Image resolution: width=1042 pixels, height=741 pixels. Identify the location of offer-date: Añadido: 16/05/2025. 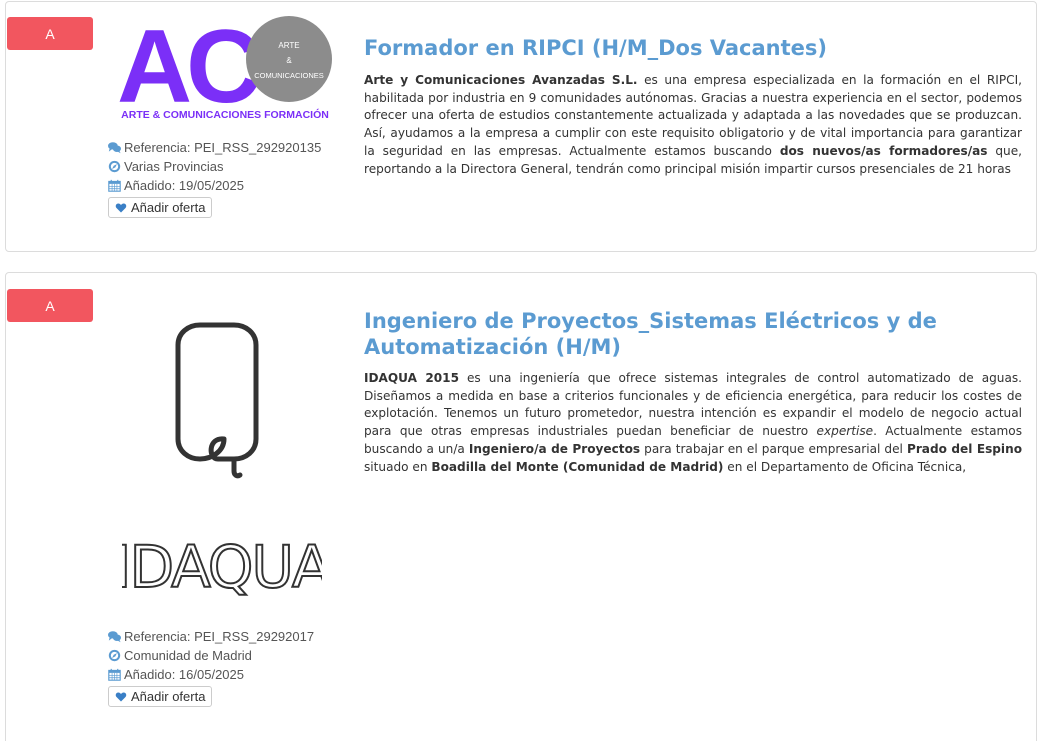
(184, 674).